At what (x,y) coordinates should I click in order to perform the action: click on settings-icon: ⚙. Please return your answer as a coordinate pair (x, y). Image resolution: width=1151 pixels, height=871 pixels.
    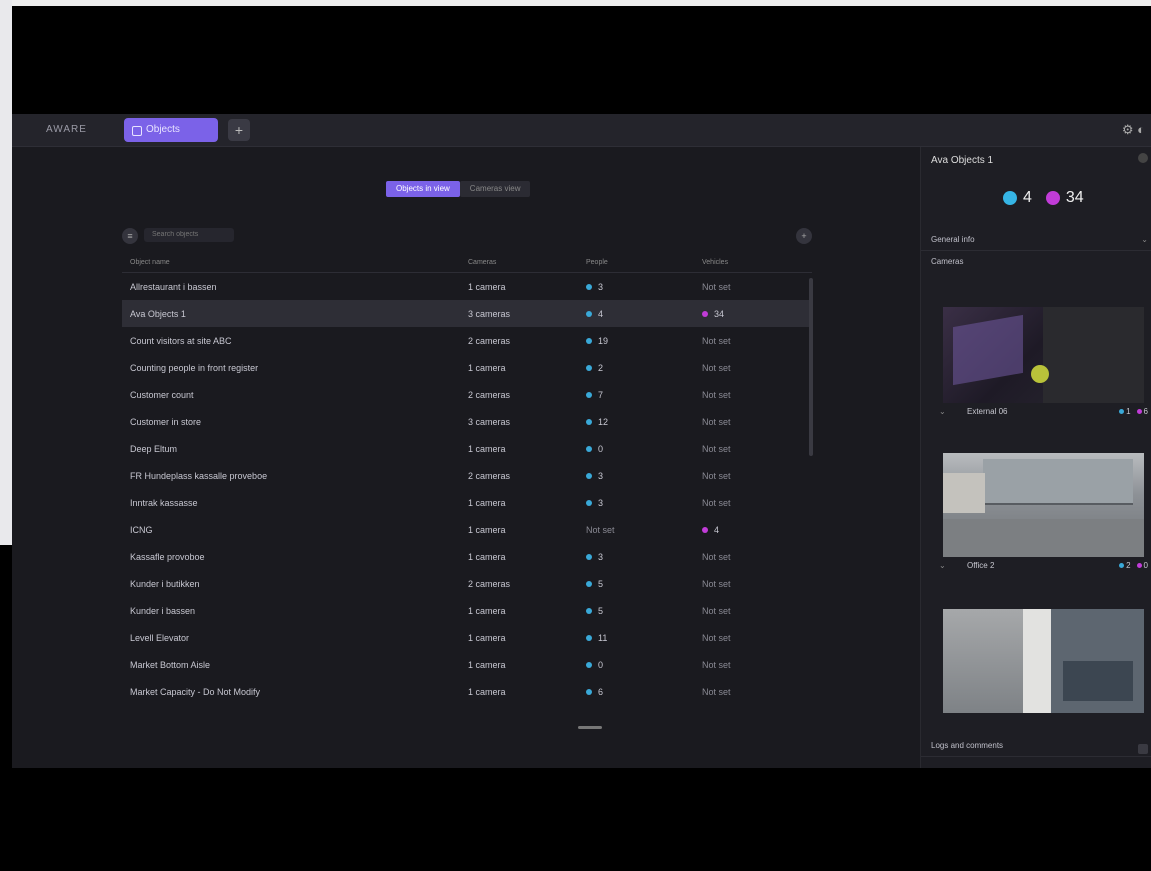
    Looking at the image, I should click on (1128, 129).